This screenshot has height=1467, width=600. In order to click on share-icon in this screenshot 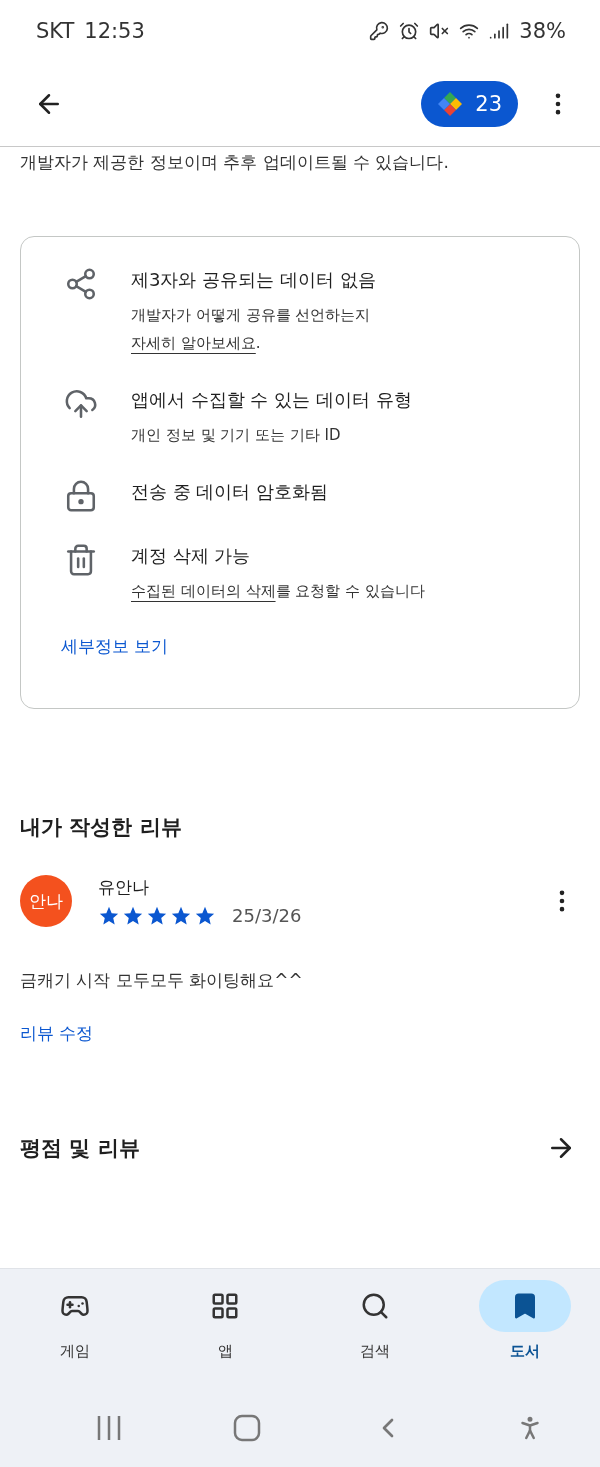, I will do `click(81, 284)`.